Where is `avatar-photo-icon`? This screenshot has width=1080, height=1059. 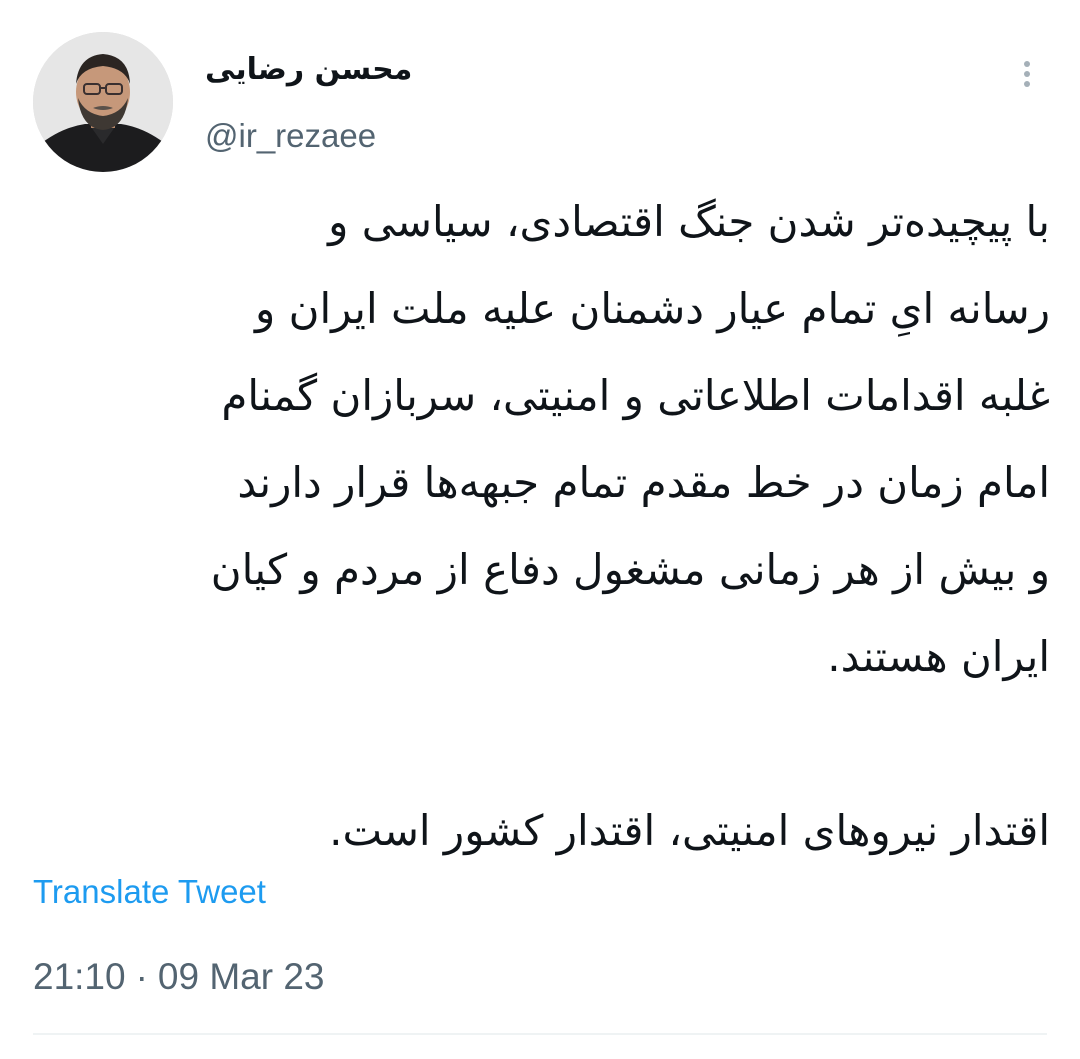 avatar-photo-icon is located at coordinates (103, 102).